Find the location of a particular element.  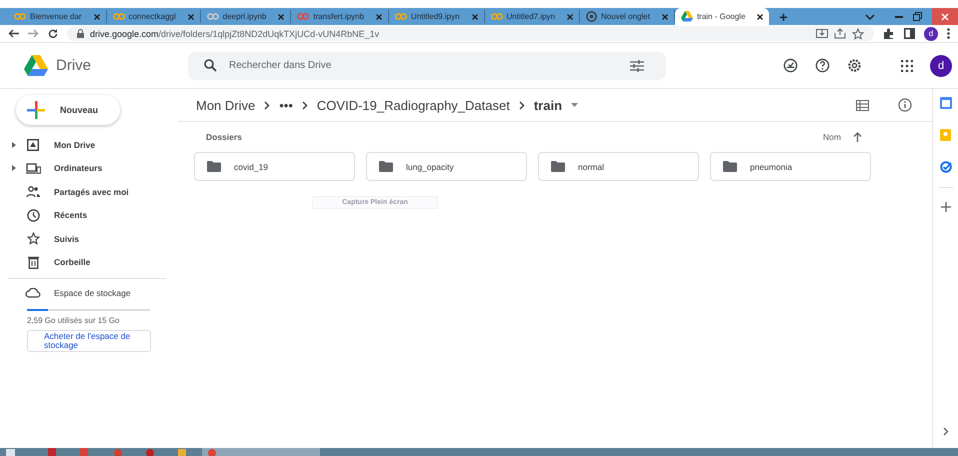

list-view-icon is located at coordinates (862, 105).